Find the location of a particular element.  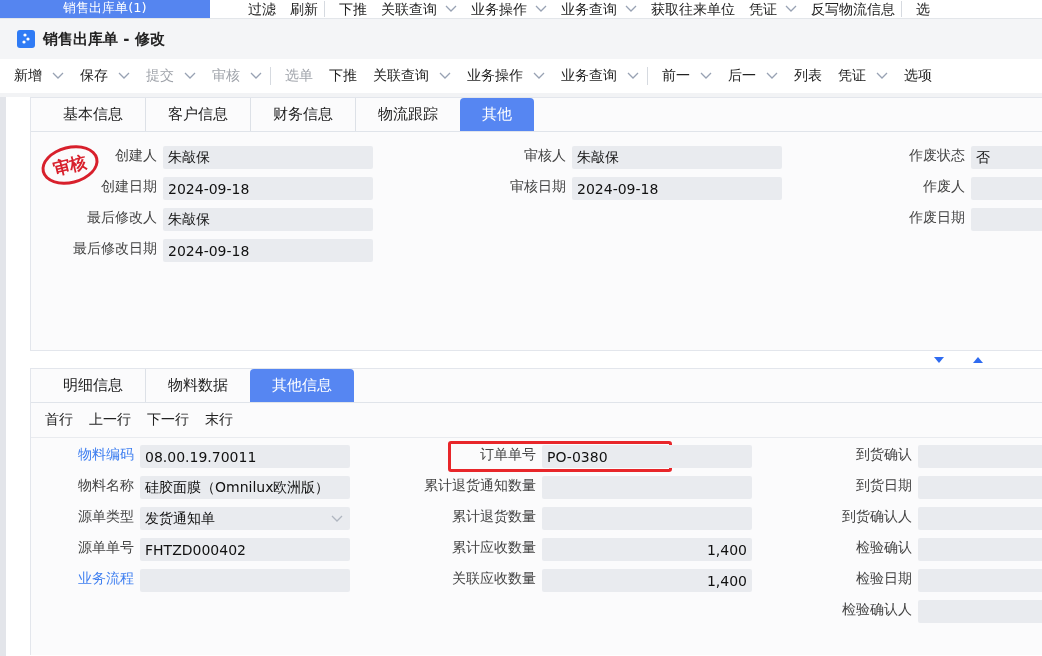

input-field: PO-0380 is located at coordinates (647, 456).